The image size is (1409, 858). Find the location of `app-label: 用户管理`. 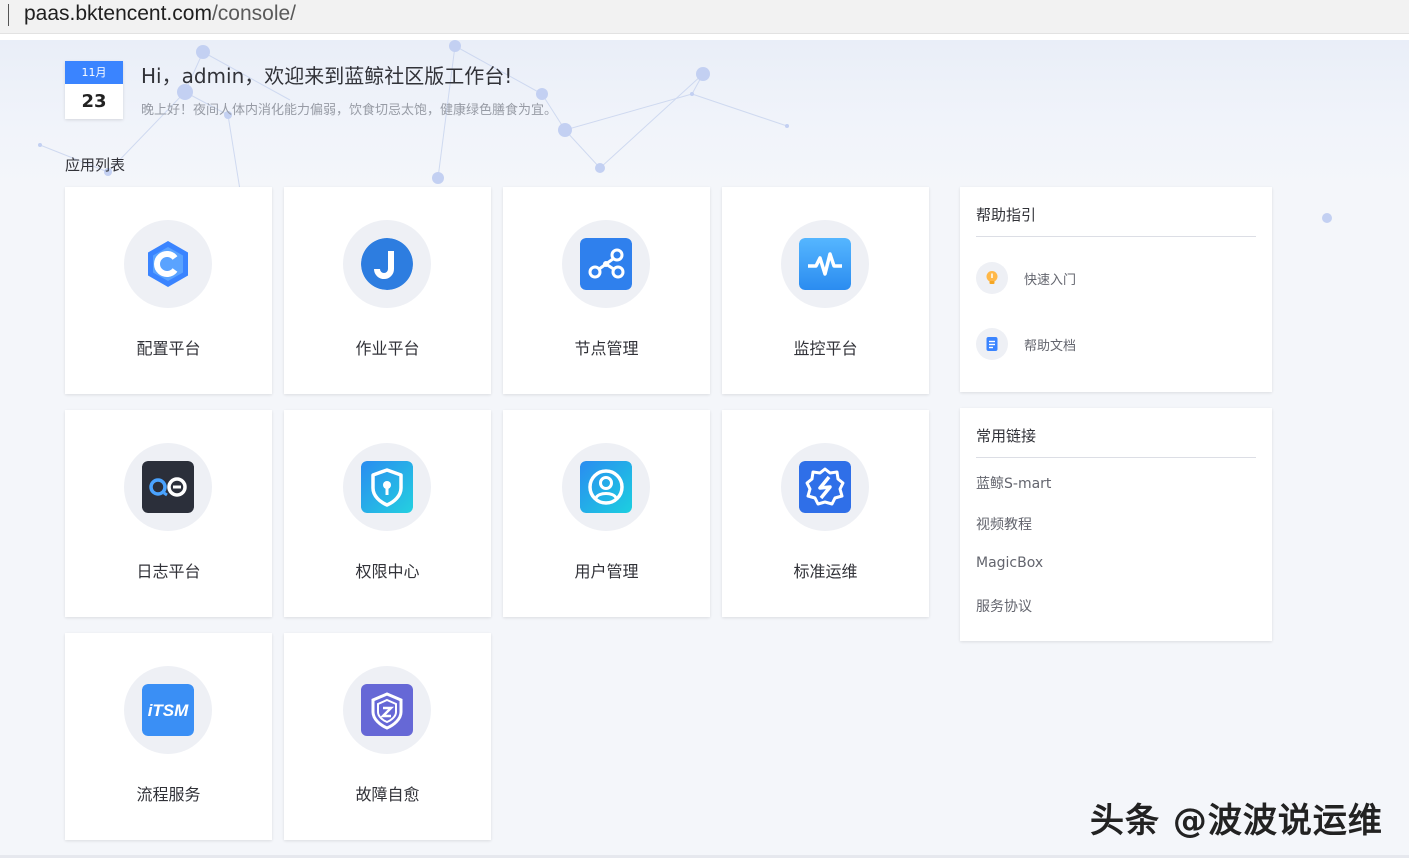

app-label: 用户管理 is located at coordinates (606, 571).